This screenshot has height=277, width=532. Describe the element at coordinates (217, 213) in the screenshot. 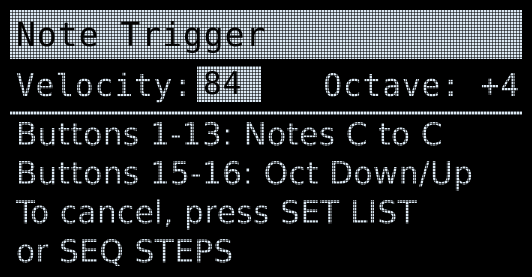

I see `instruction-line-3: To cancel, press SET LIST` at that location.